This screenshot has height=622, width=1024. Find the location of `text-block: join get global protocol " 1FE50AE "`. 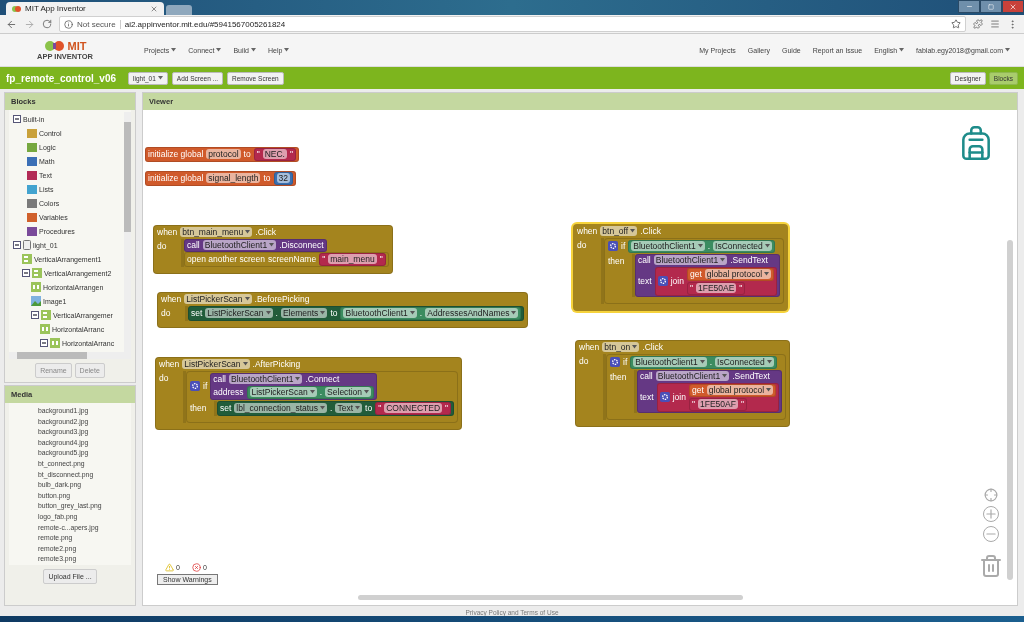

text-block: join get global protocol " 1FE50AE " is located at coordinates (716, 281).